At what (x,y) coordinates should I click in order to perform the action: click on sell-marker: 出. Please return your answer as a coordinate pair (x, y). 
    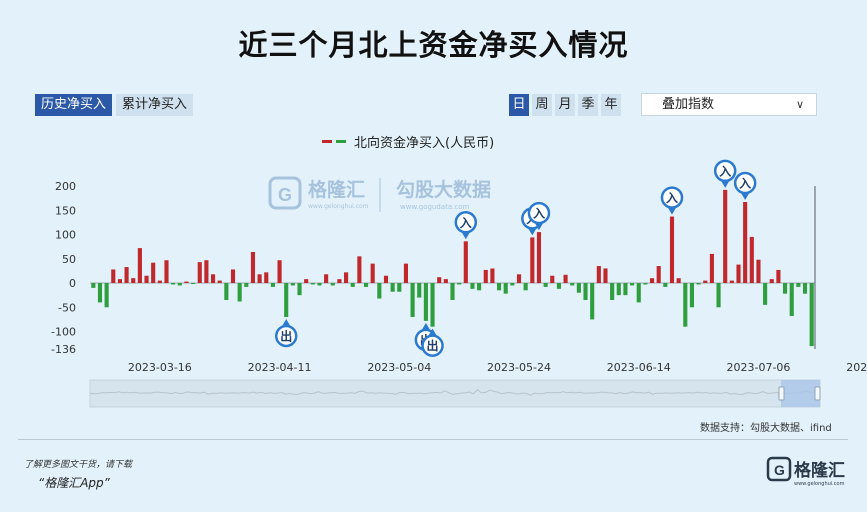
    Looking at the image, I should click on (286, 333).